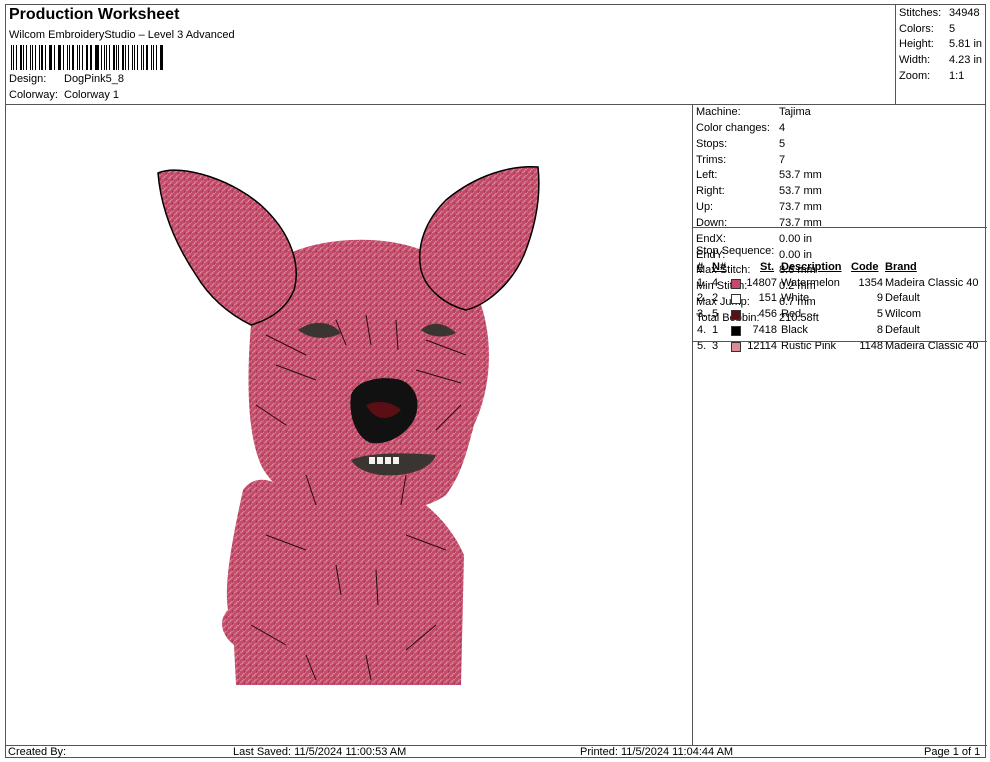  What do you see at coordinates (715, 282) in the screenshot?
I see `stop-cell-n: 4` at bounding box center [715, 282].